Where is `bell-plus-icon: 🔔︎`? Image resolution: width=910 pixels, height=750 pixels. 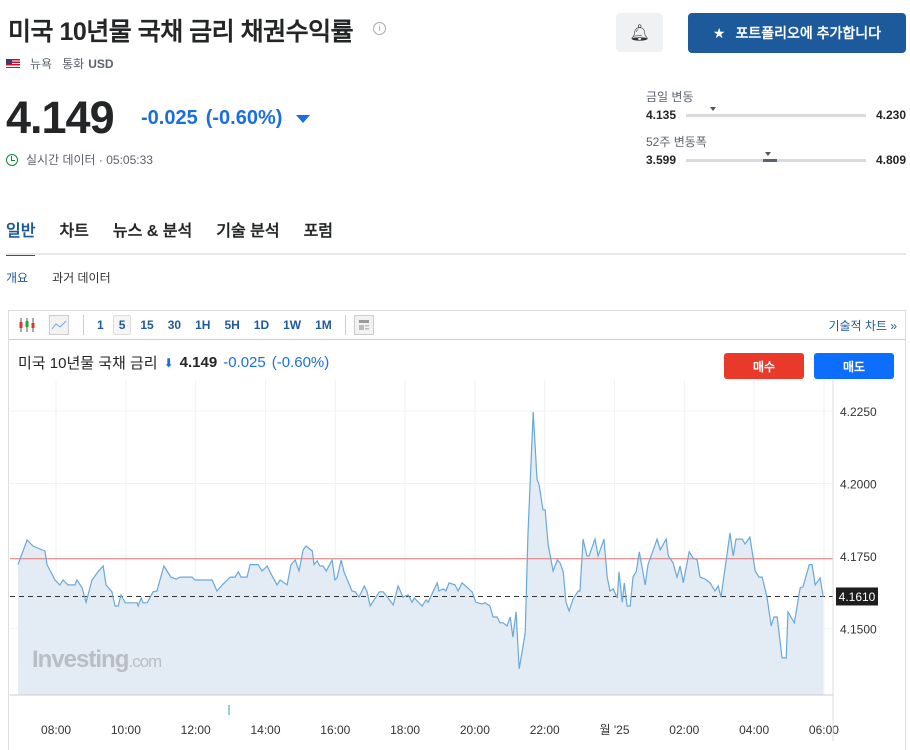 bell-plus-icon: 🔔︎ is located at coordinates (639, 33).